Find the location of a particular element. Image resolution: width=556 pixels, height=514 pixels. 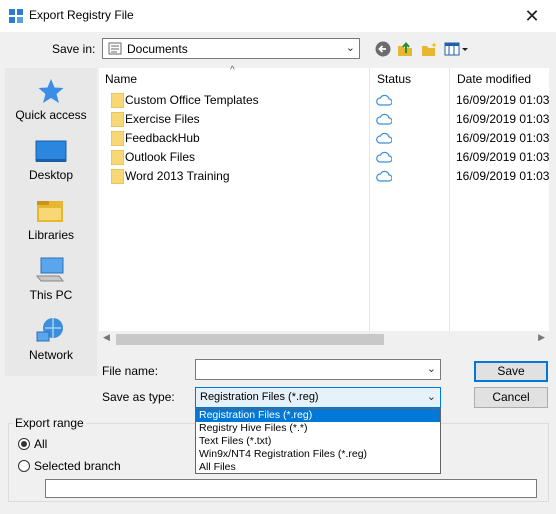

save-in-dropdown: Documents ⌄ is located at coordinates (231, 48).